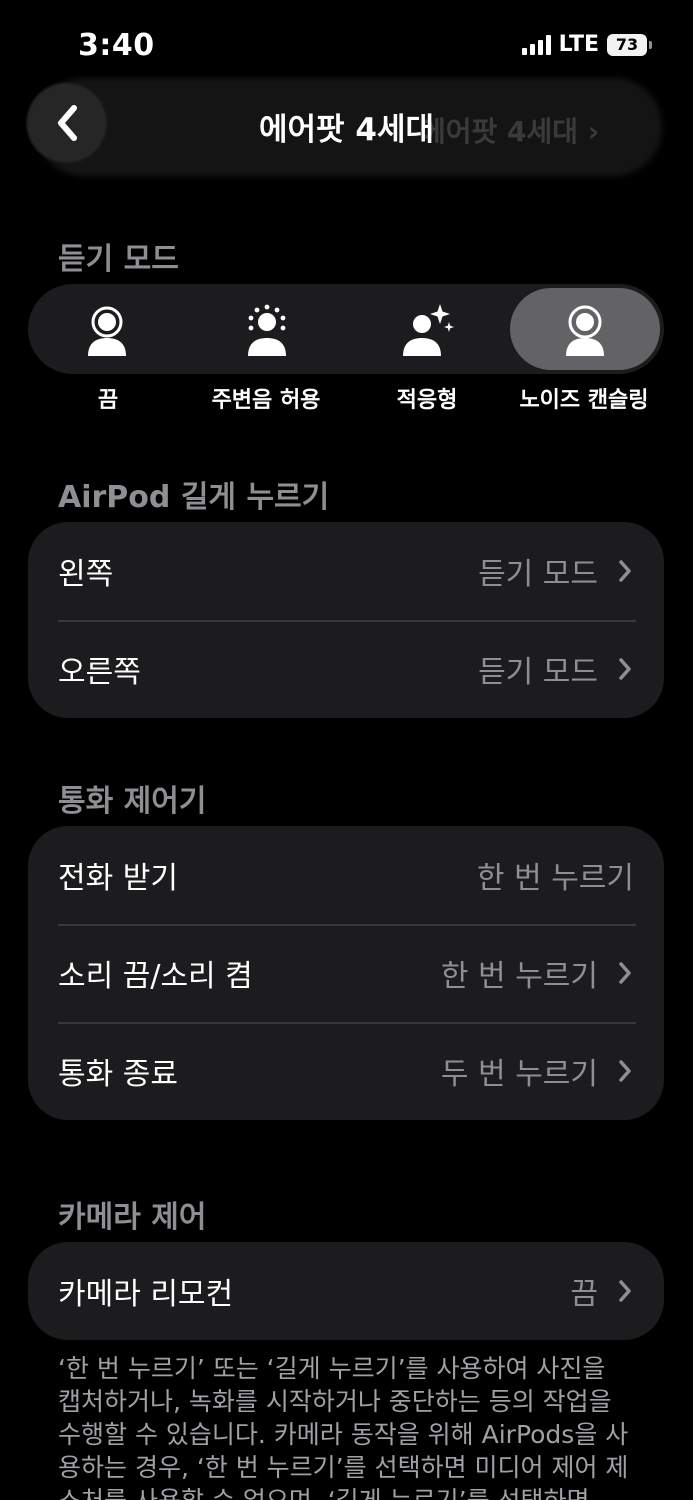 The height and width of the screenshot is (1500, 693). Describe the element at coordinates (108, 400) in the screenshot. I see `mode-label-off: 끔` at that location.